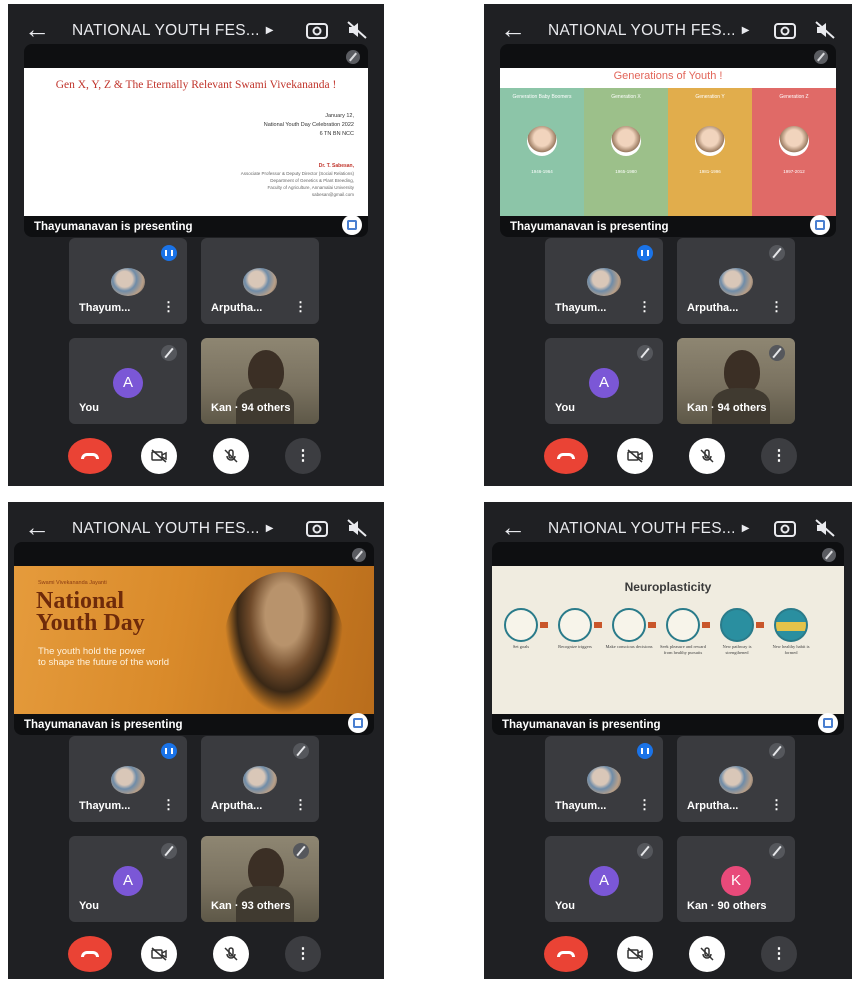  Describe the element at coordinates (710, 152) in the screenshot. I see `generation-column: Generation Y 1981-1996` at that location.